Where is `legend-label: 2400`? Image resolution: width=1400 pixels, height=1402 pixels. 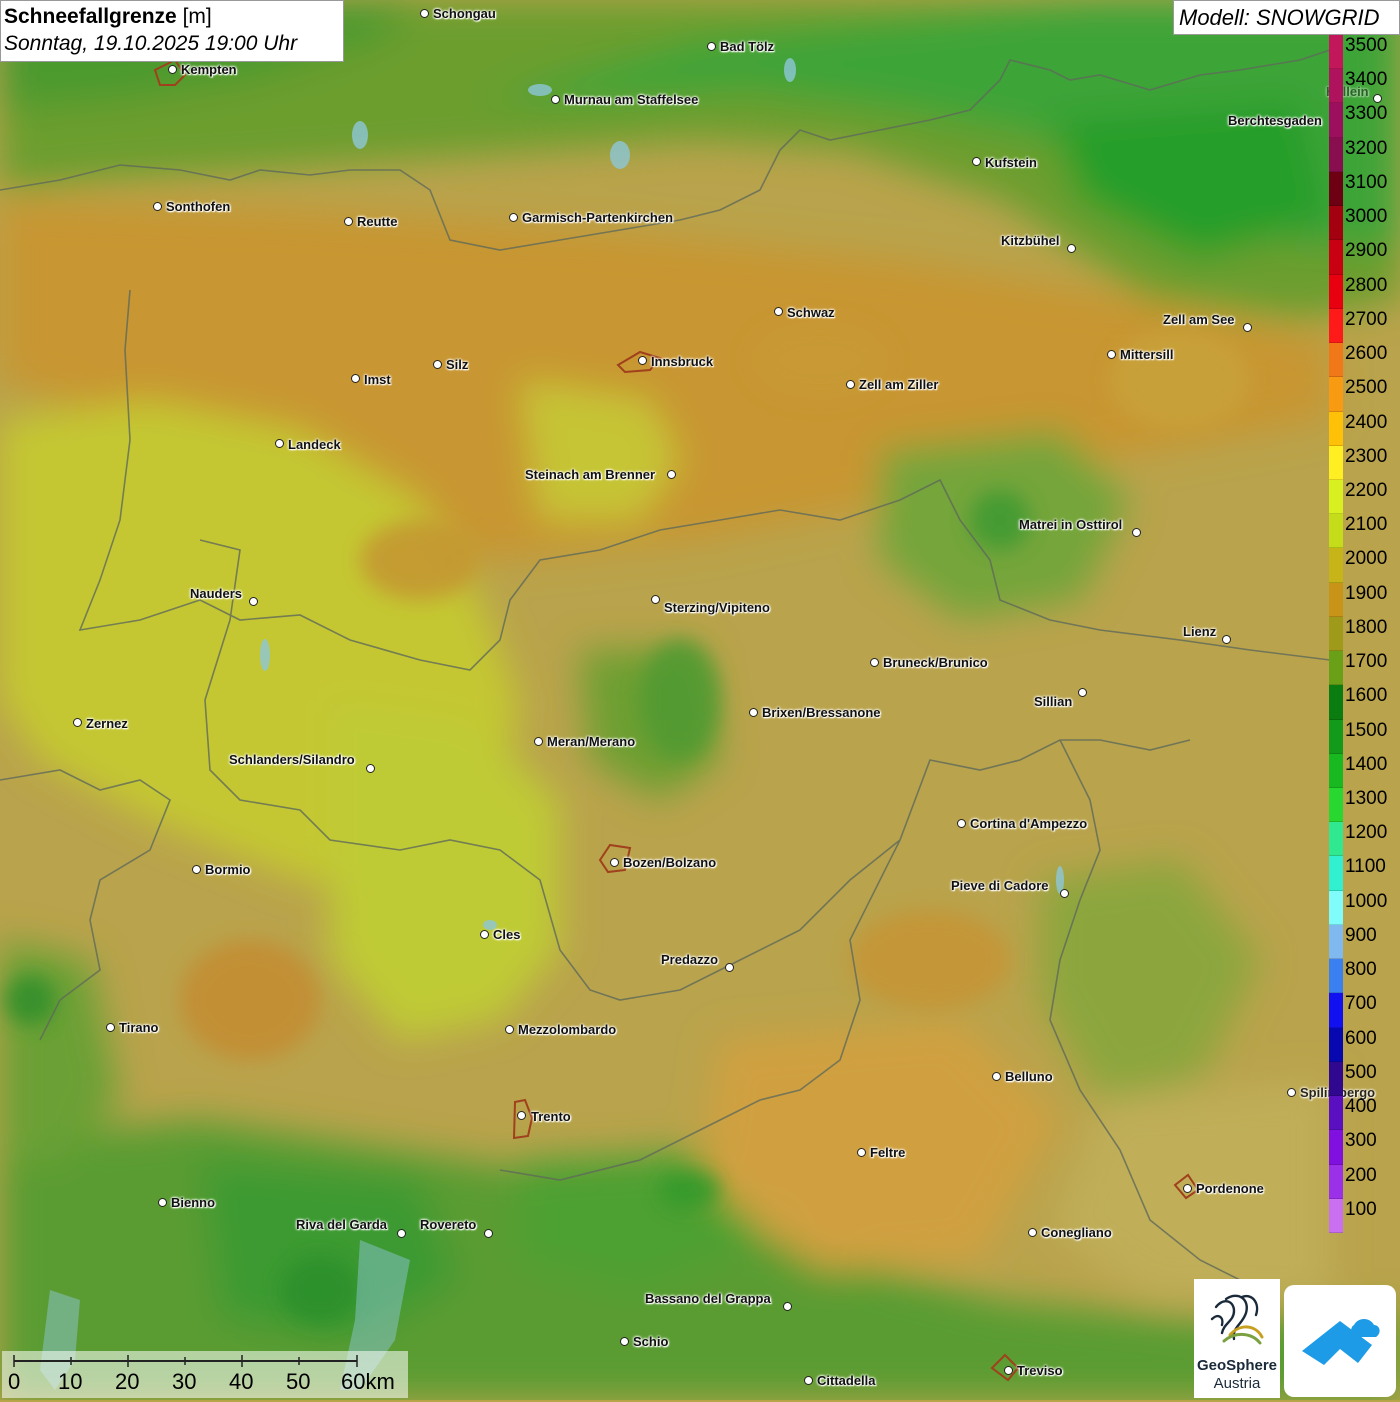
legend-label: 2400 is located at coordinates (1366, 422).